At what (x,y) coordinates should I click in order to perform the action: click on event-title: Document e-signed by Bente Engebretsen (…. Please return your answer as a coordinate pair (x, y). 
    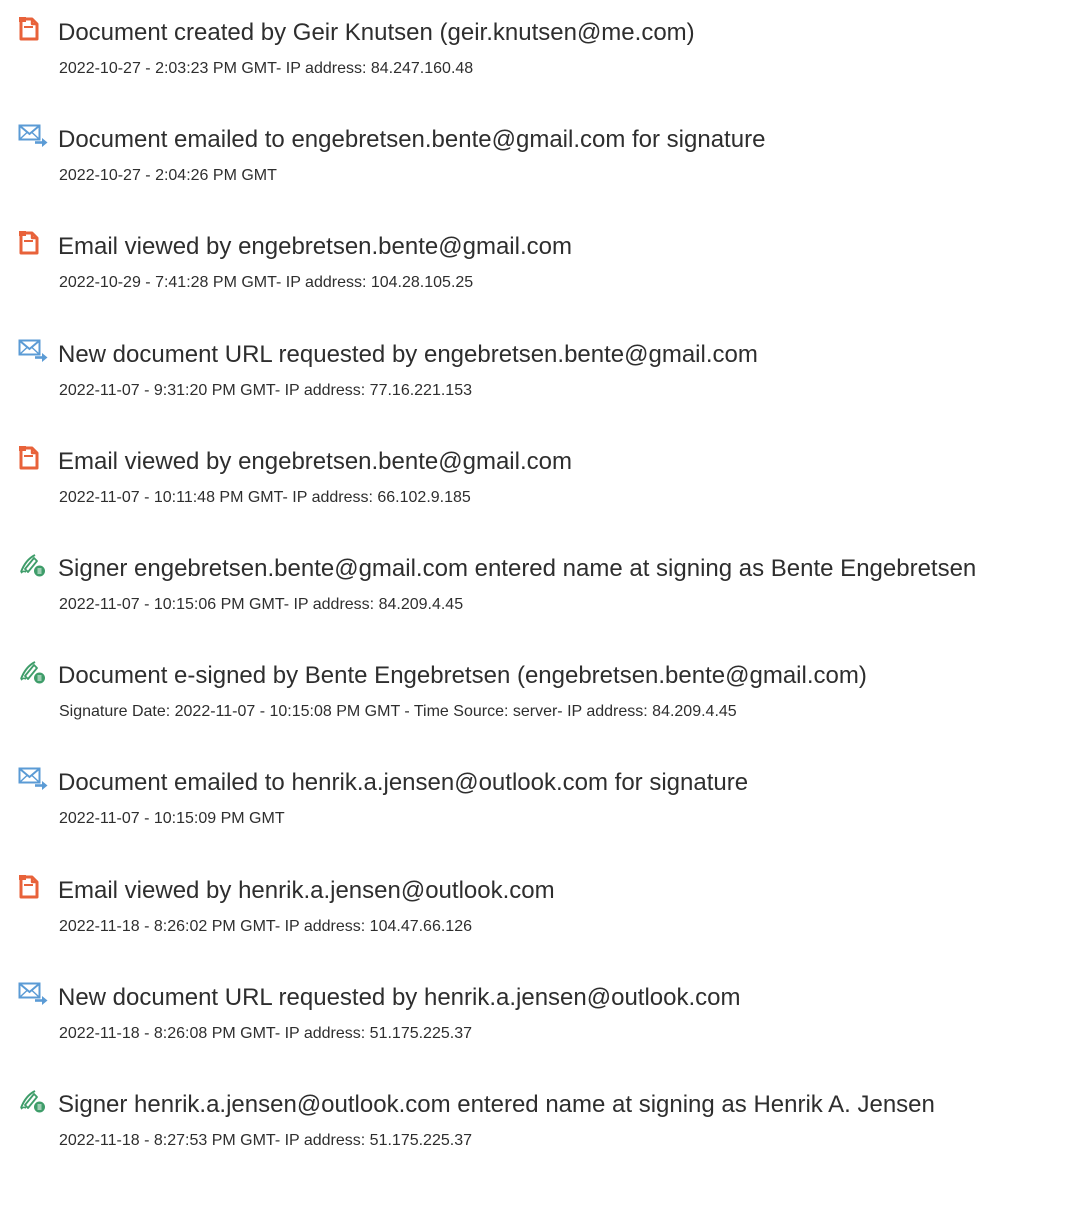
    Looking at the image, I should click on (462, 676).